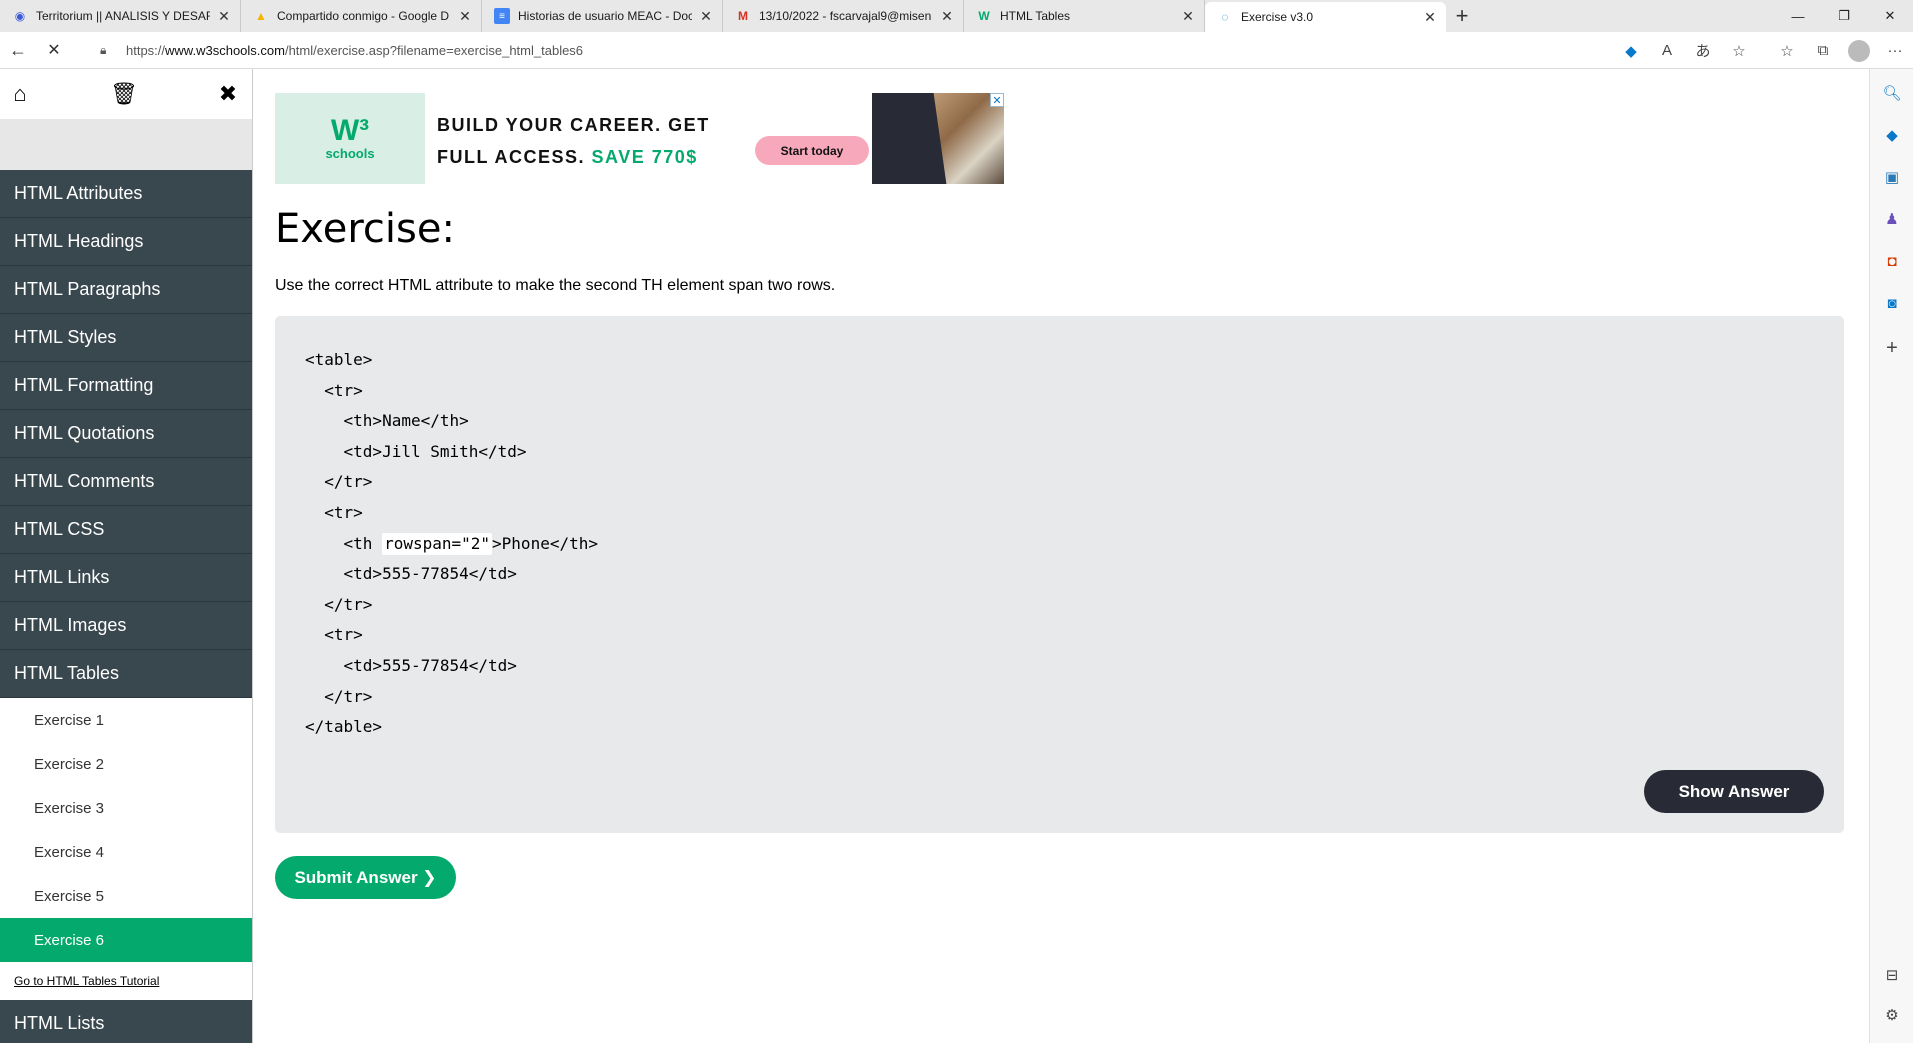  Describe the element at coordinates (126, 981) in the screenshot. I see `goto-tutorial-link: Go to HTML Tables Tutorial` at that location.